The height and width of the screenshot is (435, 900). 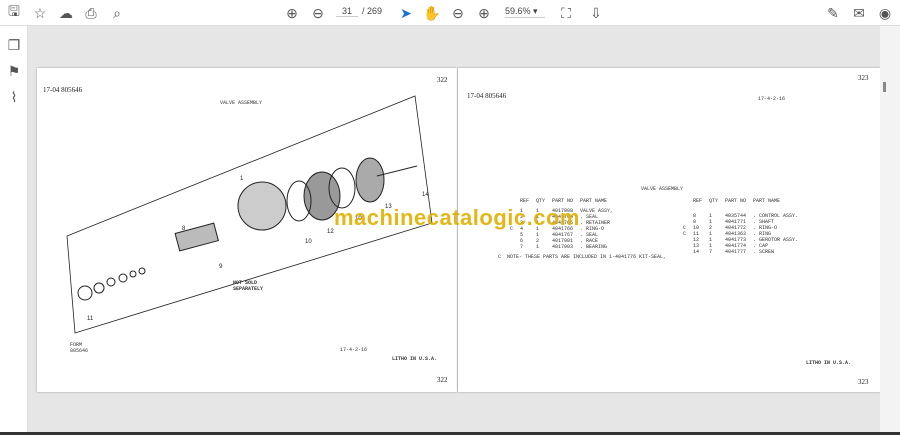 I want to click on table-cell: 4041777, so click(x=736, y=252).